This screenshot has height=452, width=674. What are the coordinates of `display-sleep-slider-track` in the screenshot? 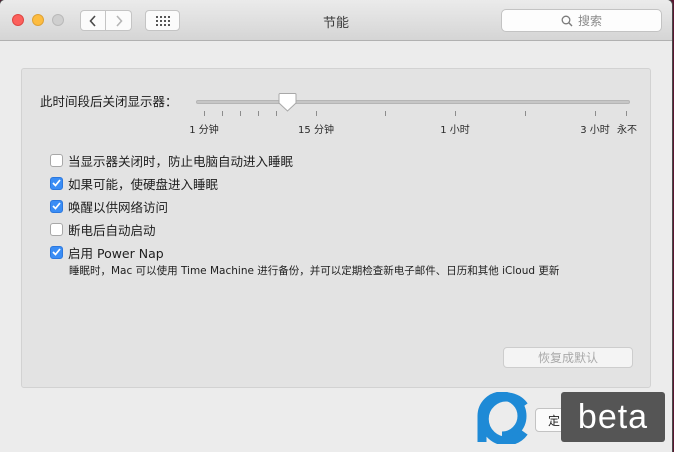 It's located at (413, 102).